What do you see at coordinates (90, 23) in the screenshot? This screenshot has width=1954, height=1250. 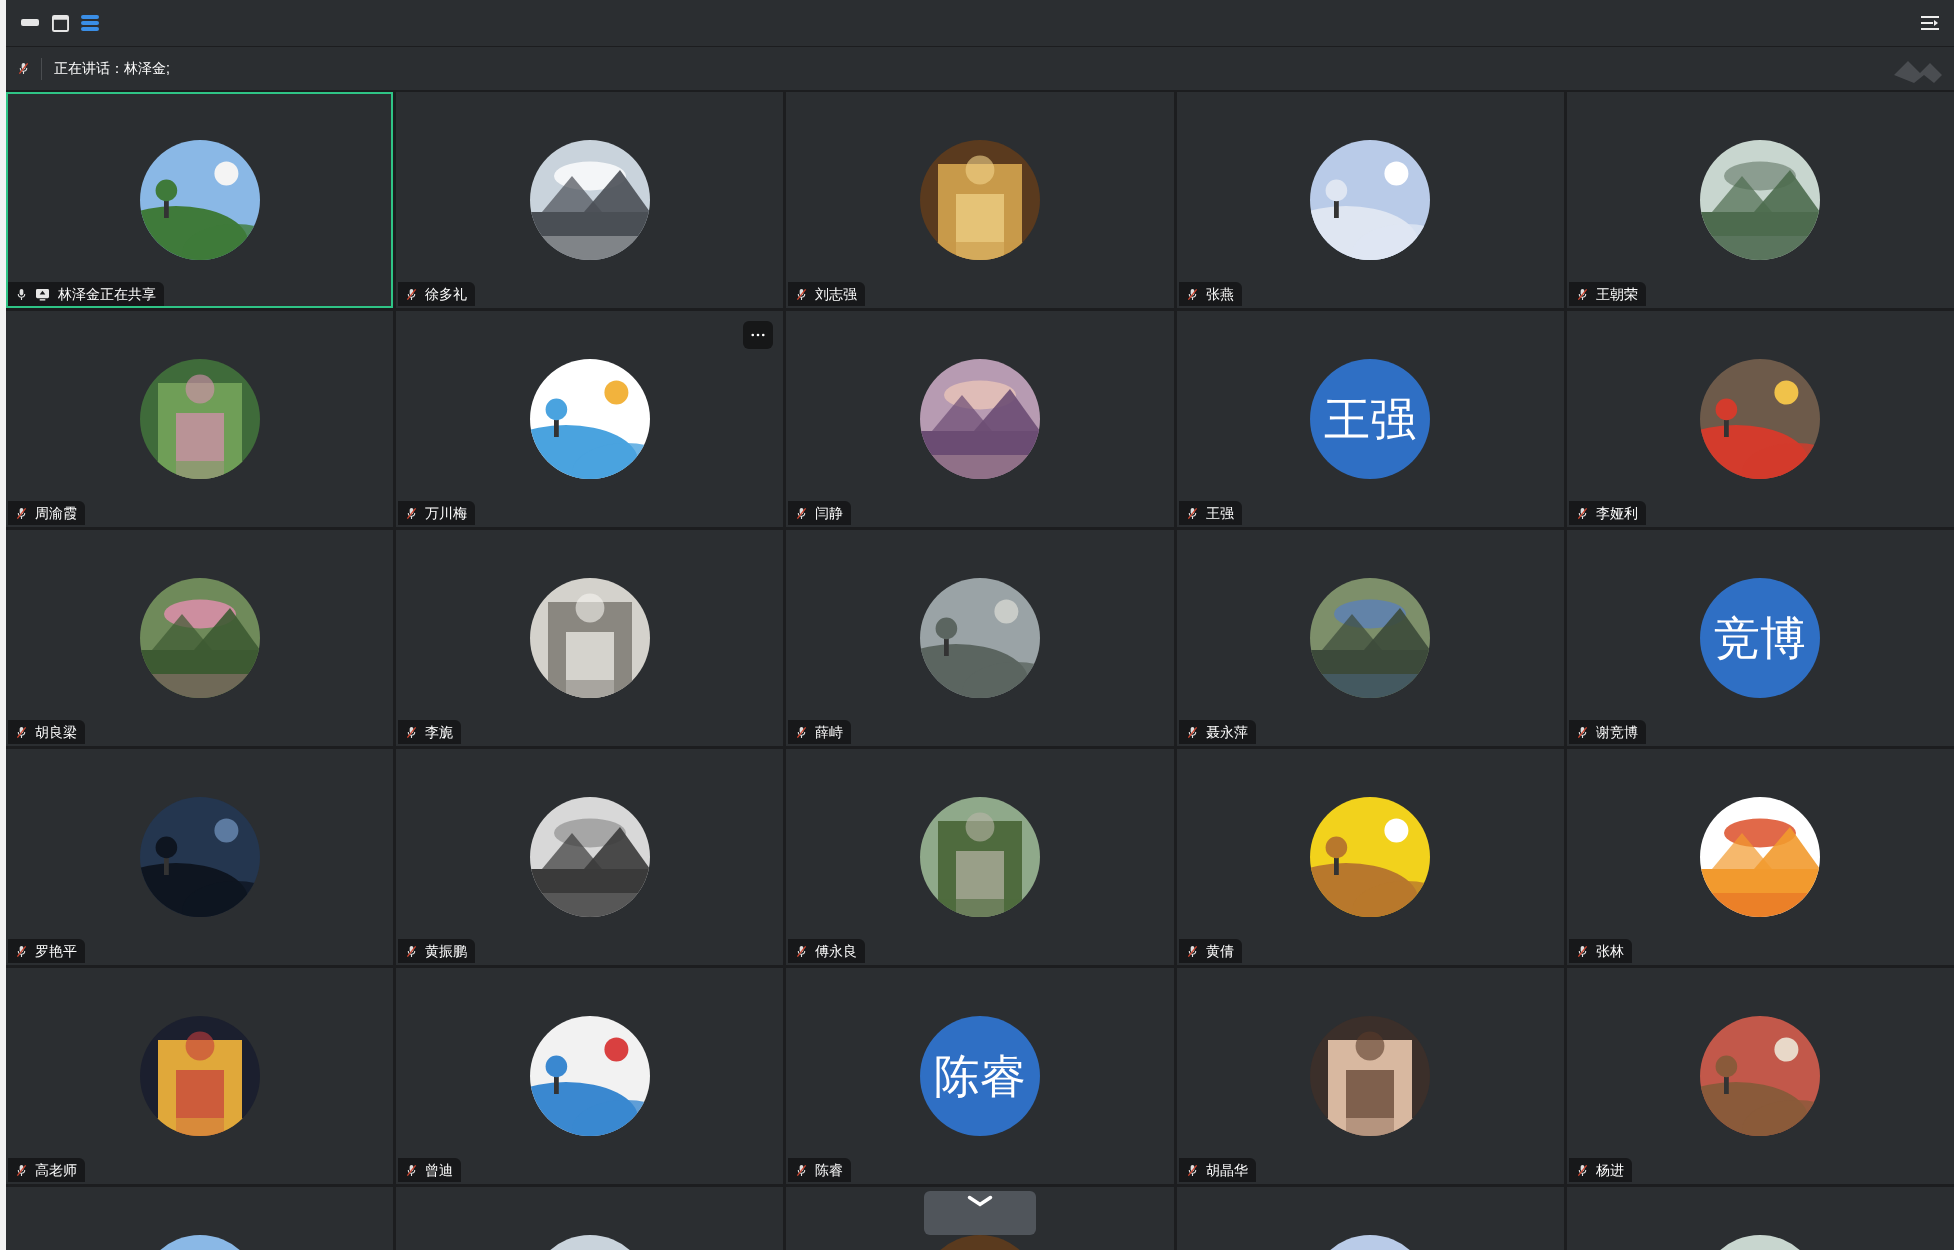 I see `list-view-icon` at bounding box center [90, 23].